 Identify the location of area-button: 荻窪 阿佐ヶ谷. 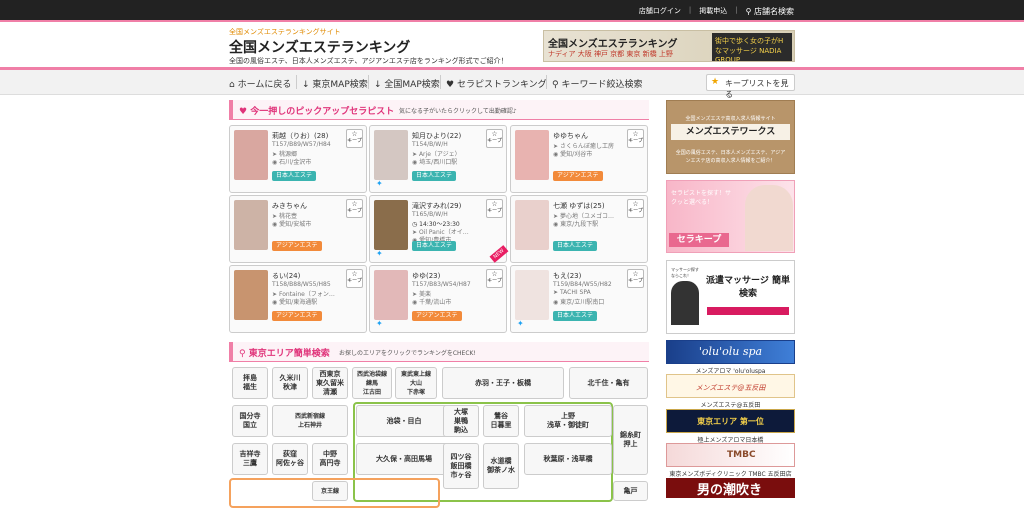
(290, 459).